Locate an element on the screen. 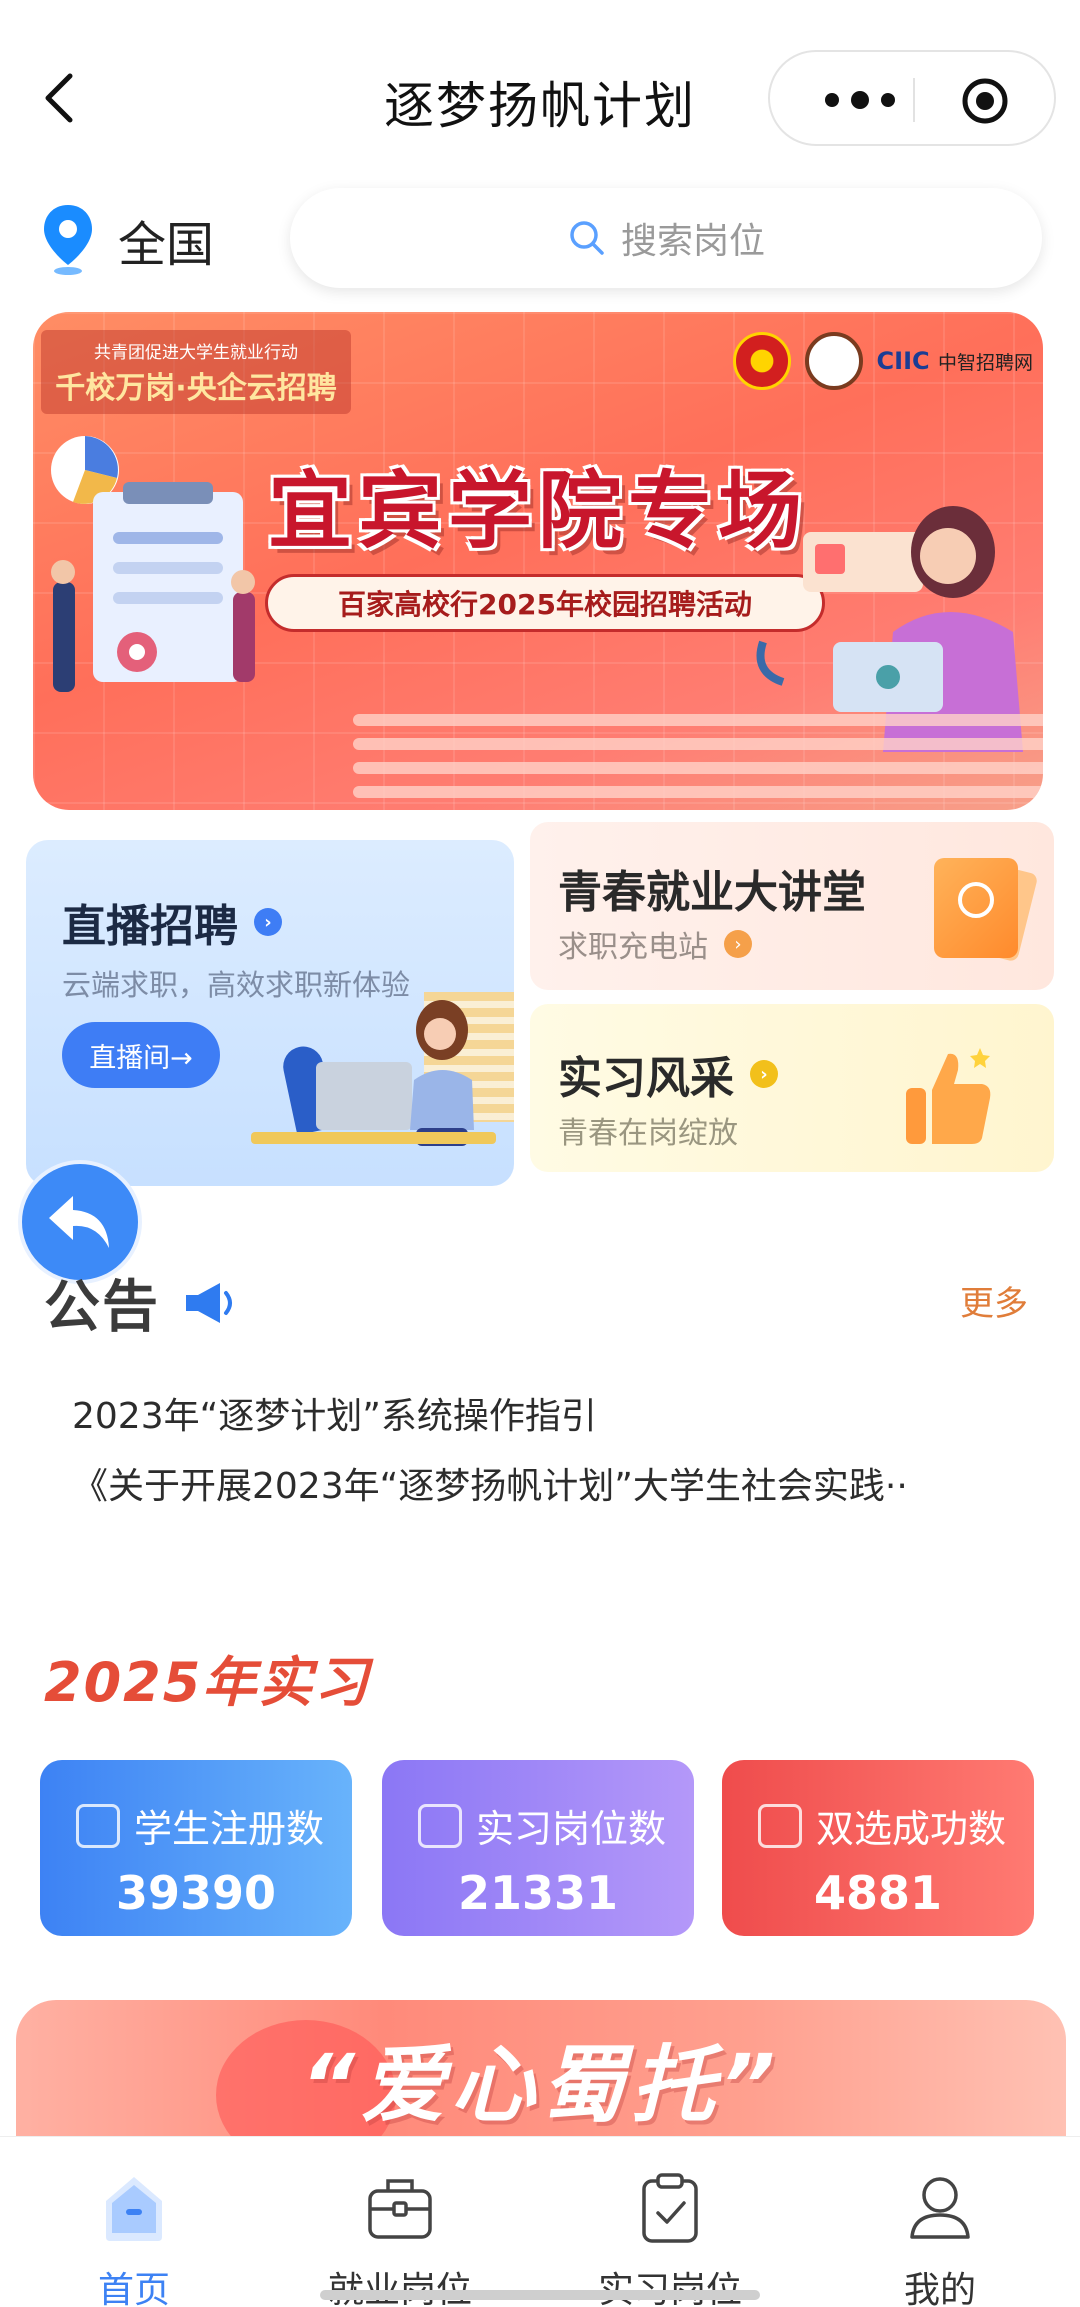 The image size is (1080, 2307). banner-subtitle: 百家高校行2025年校园招聘活动 is located at coordinates (545, 604).